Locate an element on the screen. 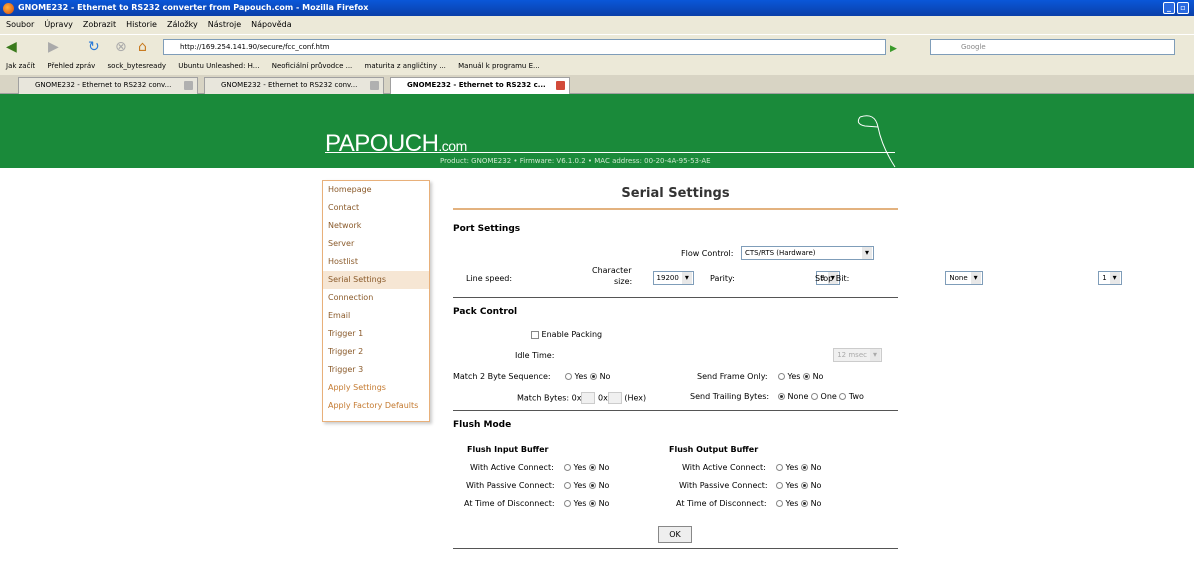 The width and height of the screenshot is (1194, 565). trailing-one-radio is located at coordinates (814, 396).